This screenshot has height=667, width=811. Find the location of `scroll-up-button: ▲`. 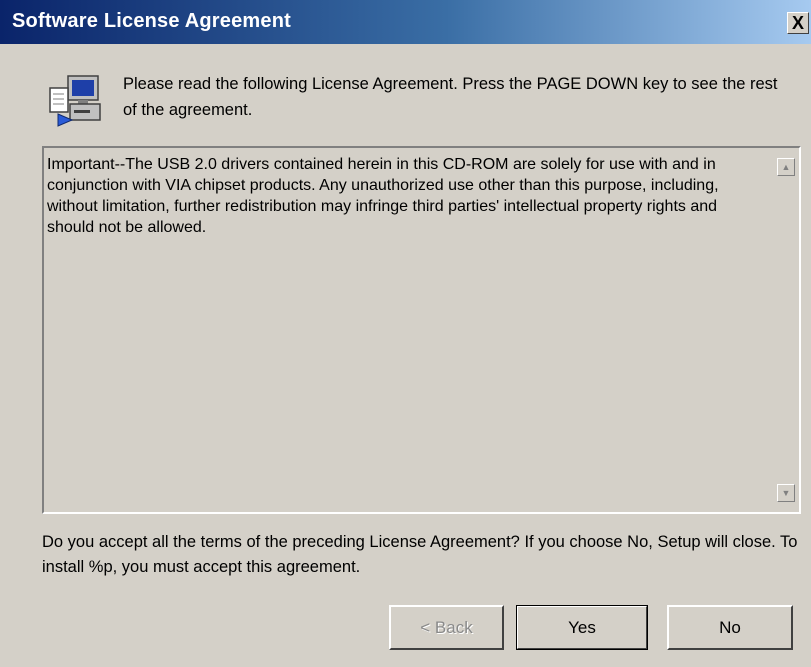

scroll-up-button: ▲ is located at coordinates (786, 167).